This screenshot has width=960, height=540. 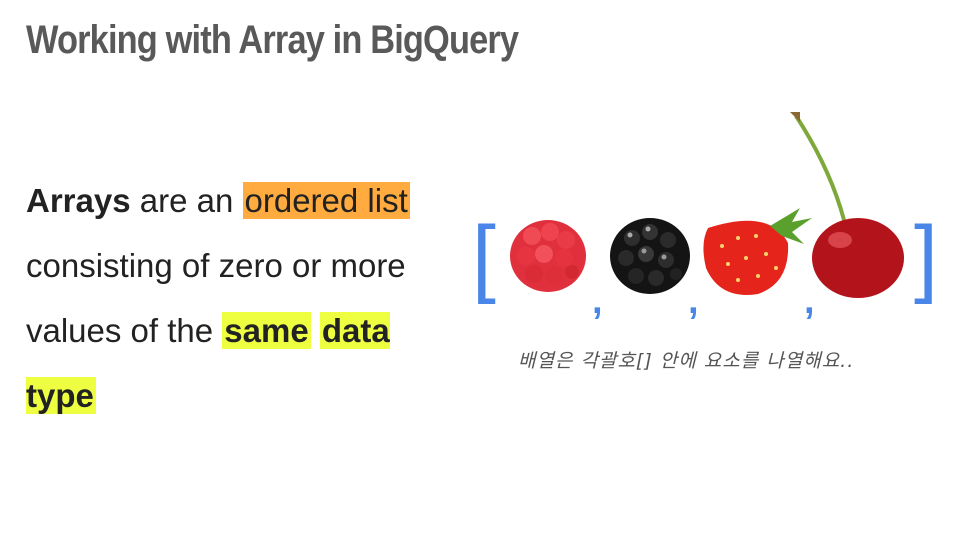 I want to click on cherry-icon, so click(x=847, y=205).